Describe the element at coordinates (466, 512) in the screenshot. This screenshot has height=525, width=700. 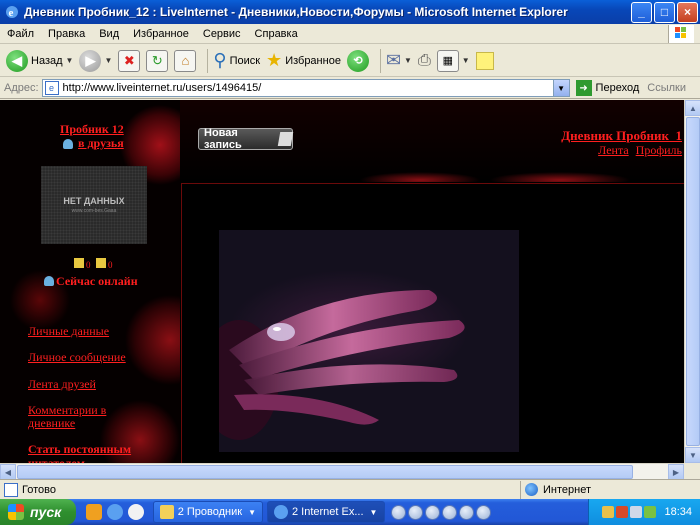
I see `media-next-icon` at that location.